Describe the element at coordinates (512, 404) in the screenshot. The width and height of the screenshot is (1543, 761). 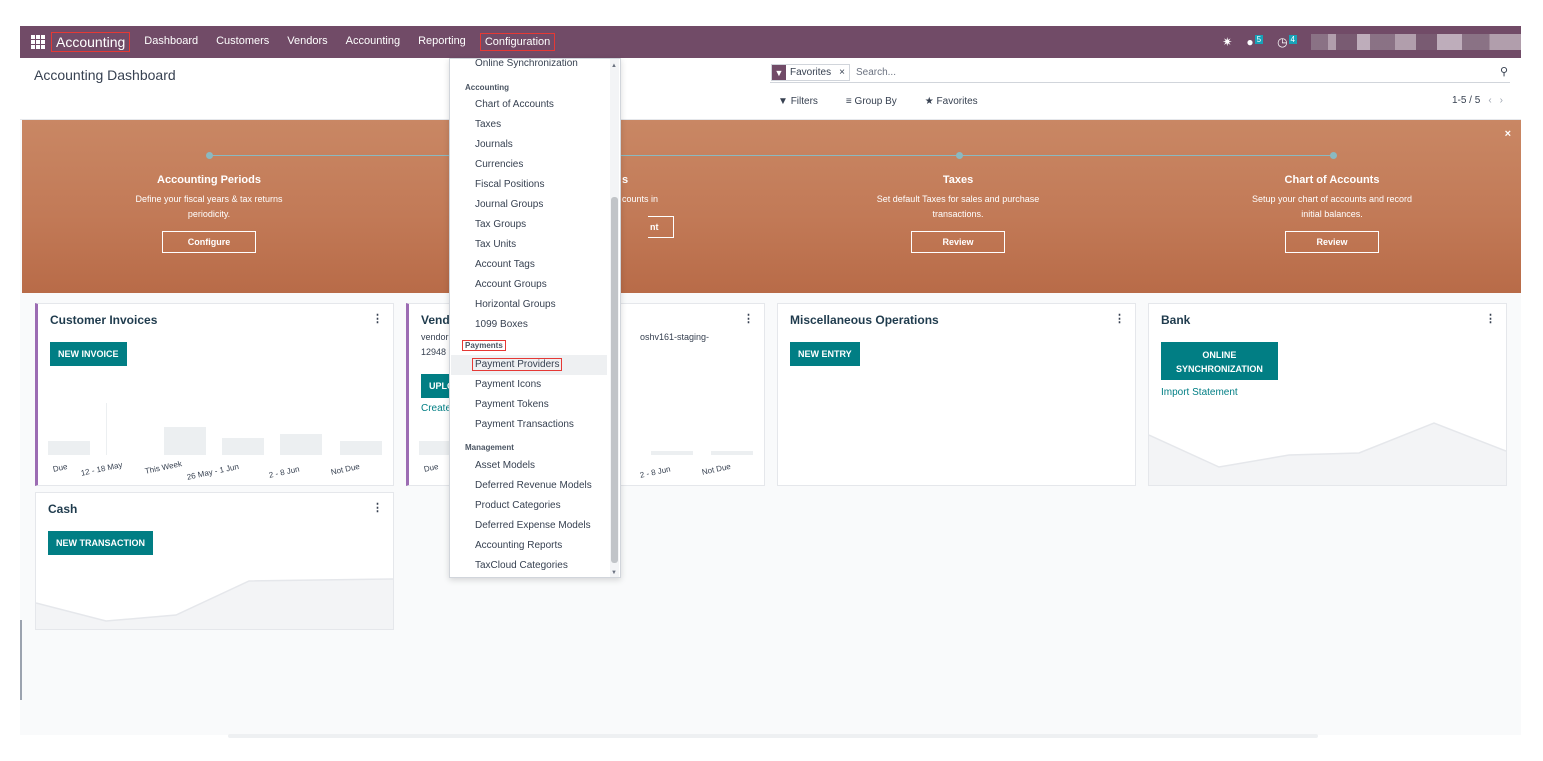
I see `menu-item-payment-tokens: Payment Tokens` at that location.